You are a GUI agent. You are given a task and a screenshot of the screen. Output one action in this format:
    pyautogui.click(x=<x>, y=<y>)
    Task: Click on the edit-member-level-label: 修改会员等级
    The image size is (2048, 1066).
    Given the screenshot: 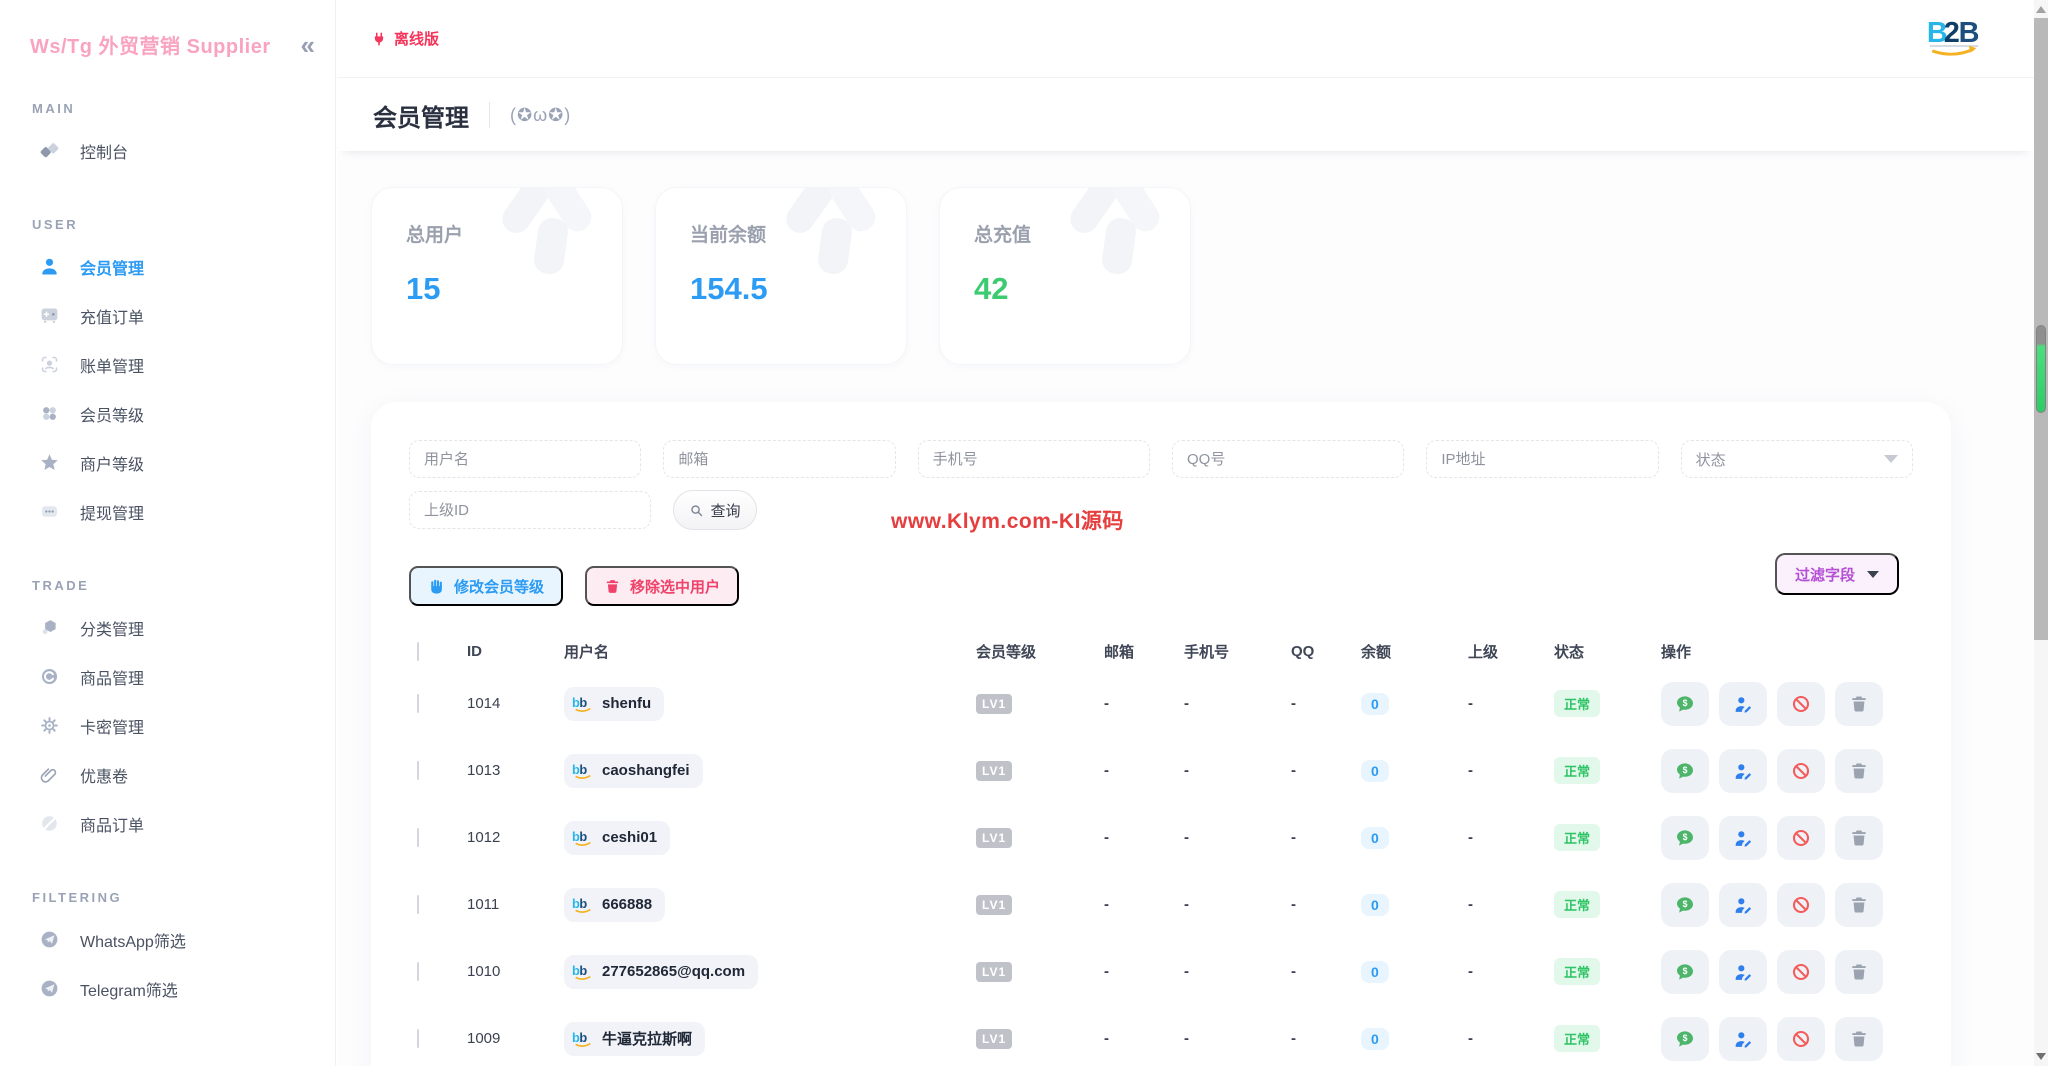 What is the action you would take?
    pyautogui.click(x=499, y=587)
    